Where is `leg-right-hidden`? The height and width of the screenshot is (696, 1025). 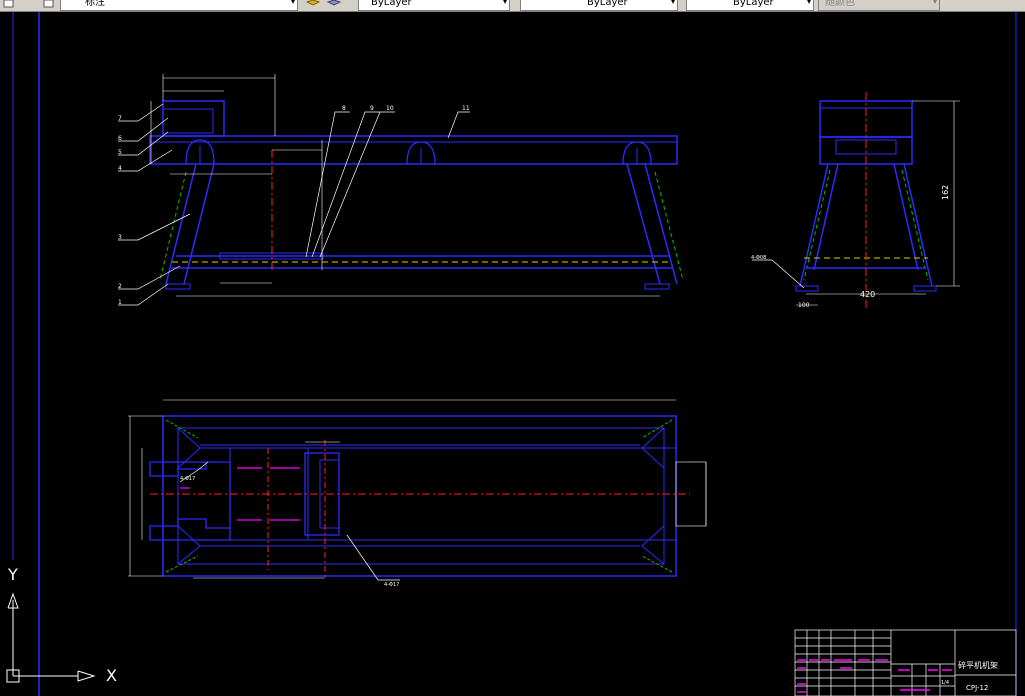 leg-right-hidden is located at coordinates (669, 226).